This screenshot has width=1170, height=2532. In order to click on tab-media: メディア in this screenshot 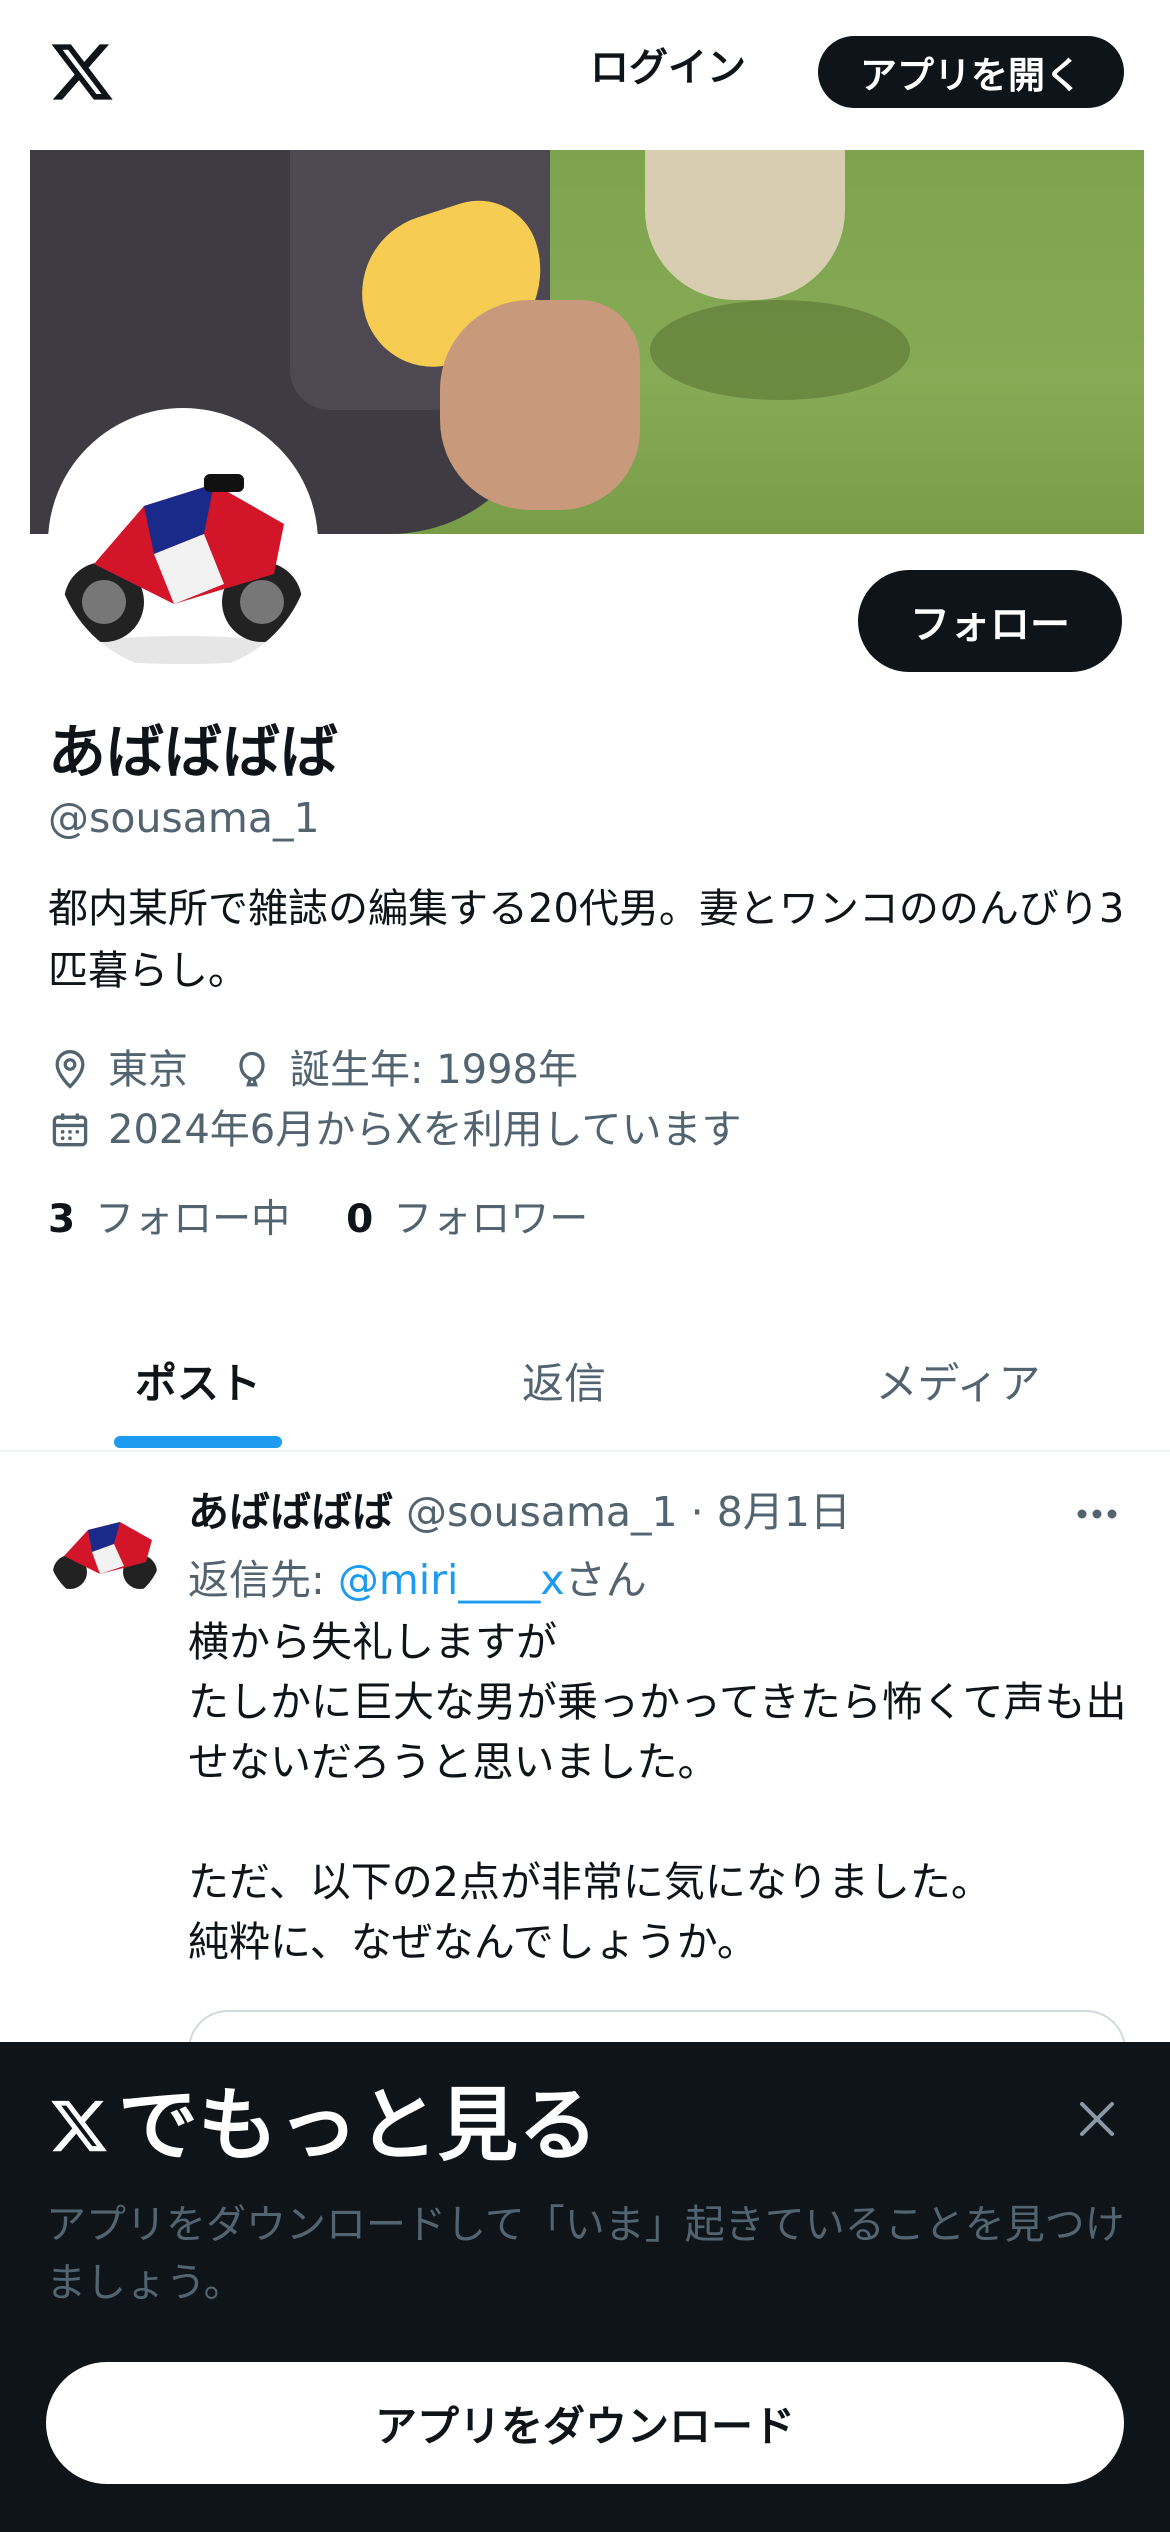, I will do `click(958, 1380)`.